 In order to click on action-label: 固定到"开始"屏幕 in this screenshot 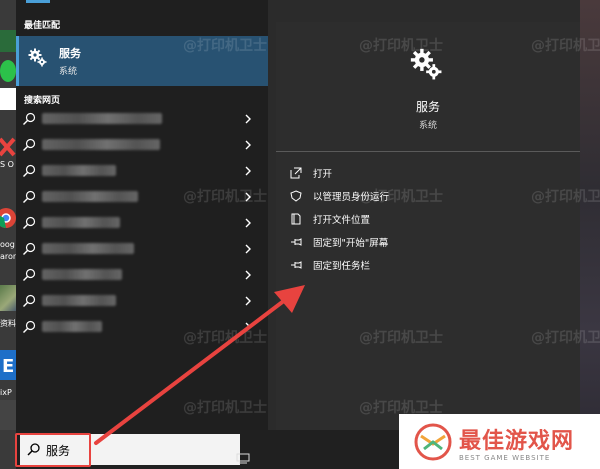, I will do `click(351, 243)`.